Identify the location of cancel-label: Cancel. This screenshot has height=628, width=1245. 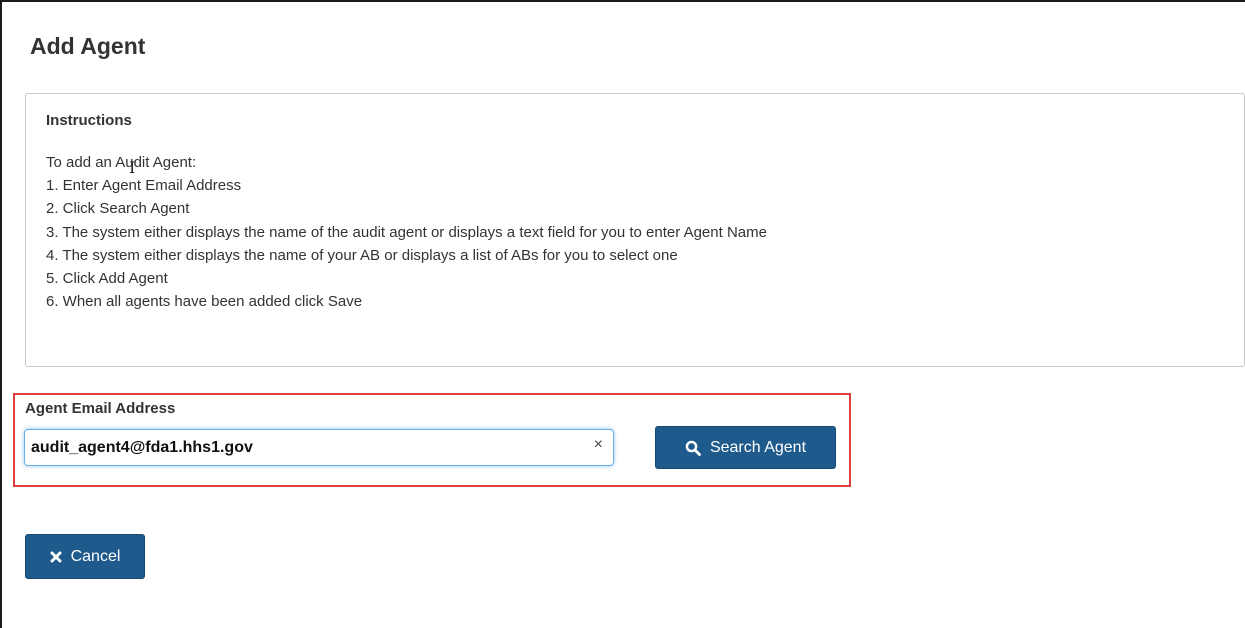
(95, 556).